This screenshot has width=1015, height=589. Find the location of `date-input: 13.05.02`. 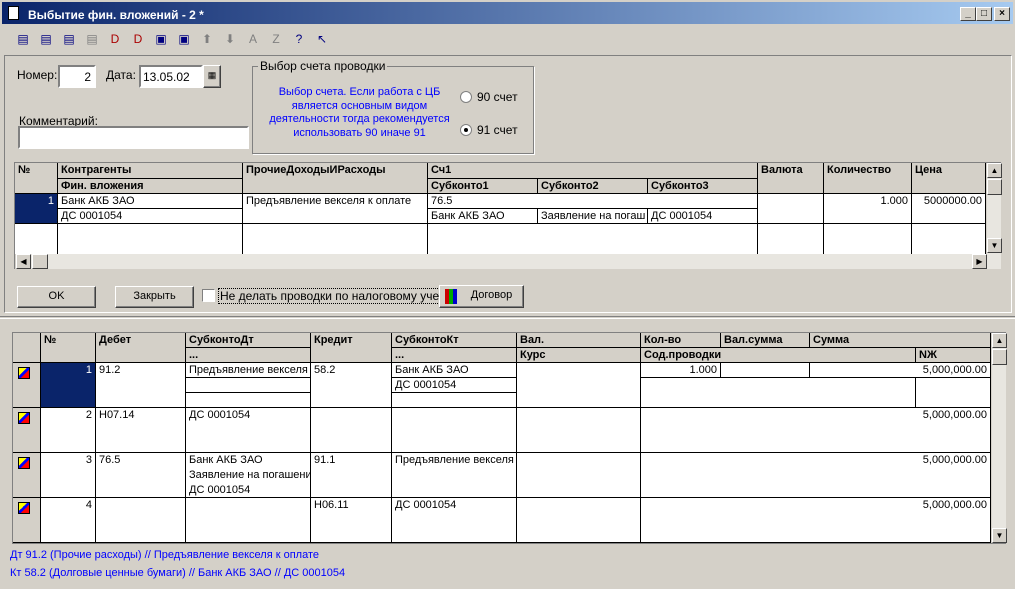

date-input: 13.05.02 is located at coordinates (171, 76).